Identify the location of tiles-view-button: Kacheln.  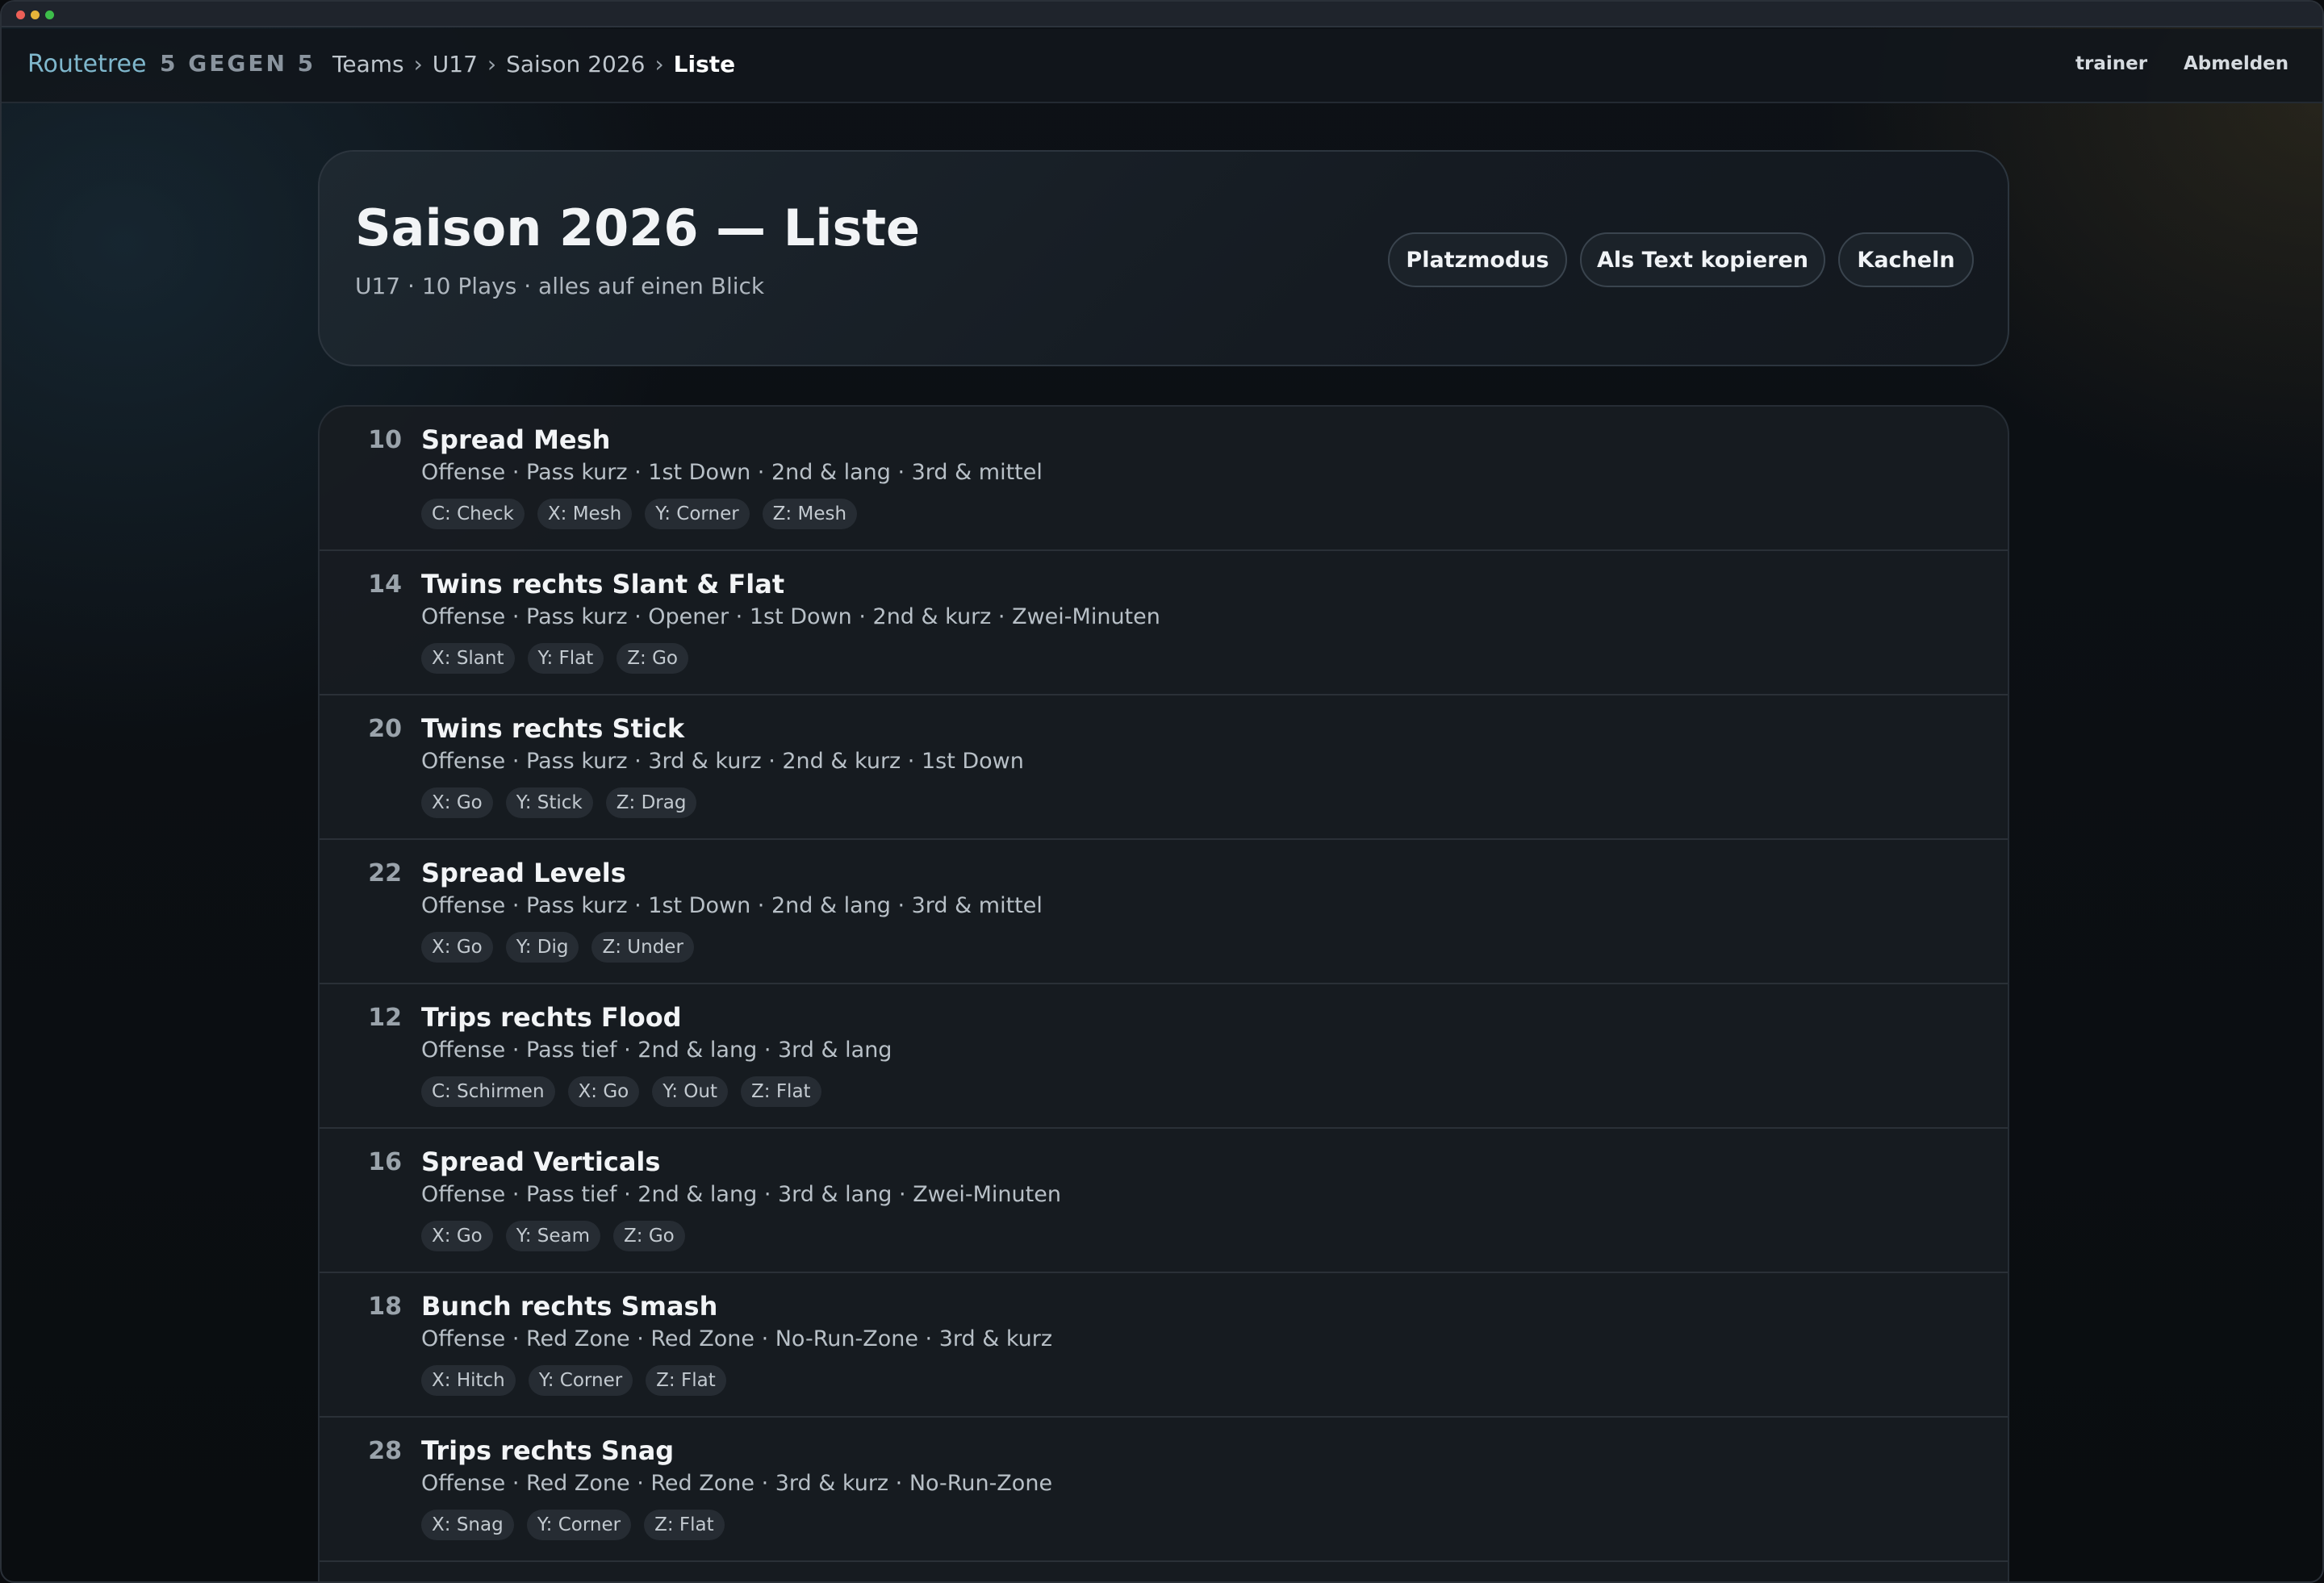
(1906, 259).